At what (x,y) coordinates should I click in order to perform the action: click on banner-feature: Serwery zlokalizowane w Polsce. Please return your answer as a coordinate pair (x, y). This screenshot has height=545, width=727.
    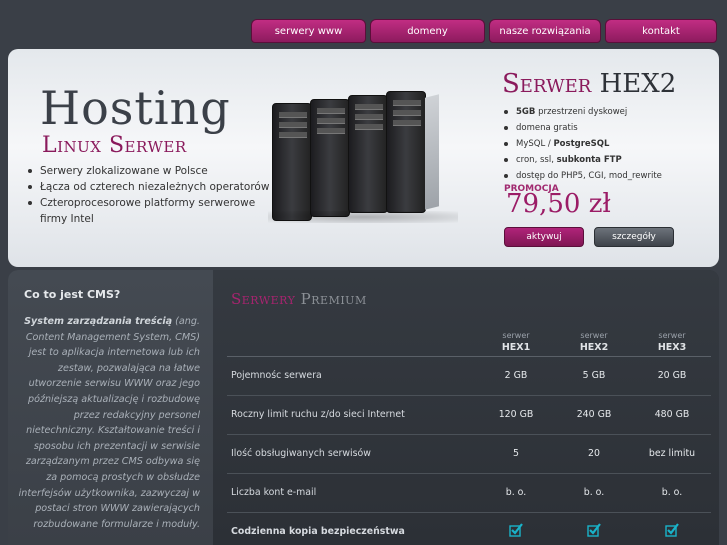
    Looking at the image, I should click on (151, 171).